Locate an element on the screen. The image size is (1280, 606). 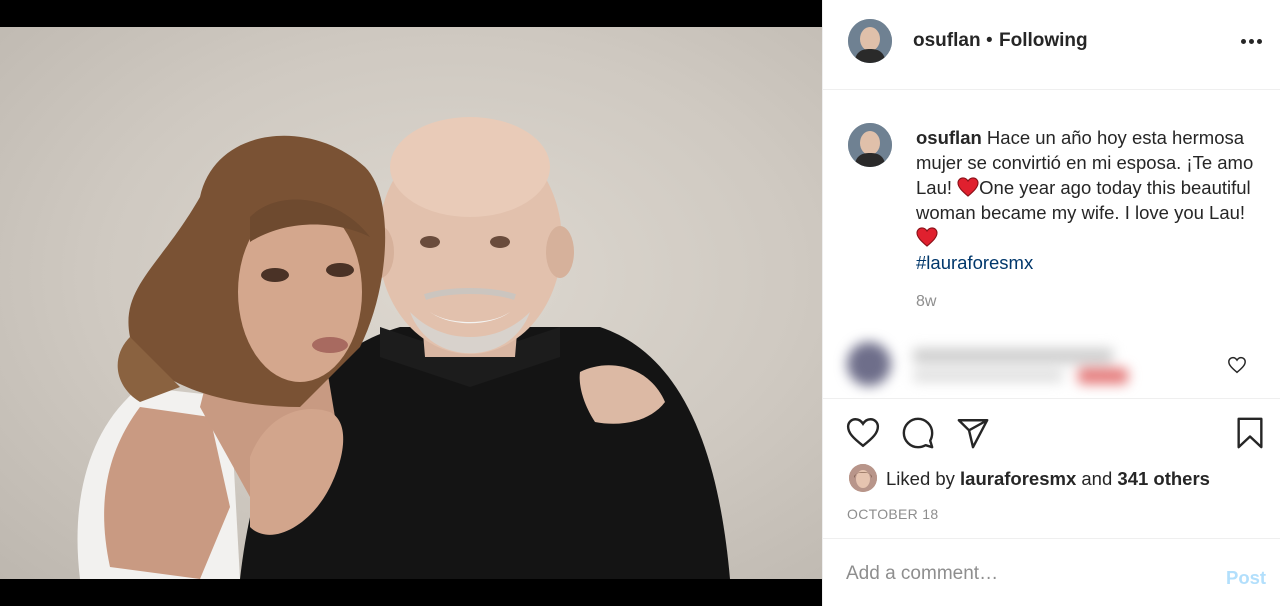
likes-others-link: 341 others is located at coordinates (1163, 478).